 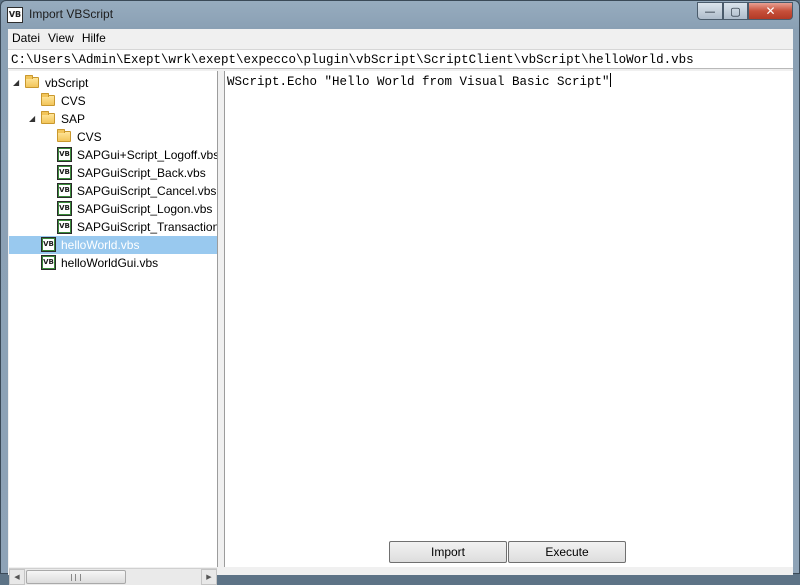 I want to click on title-bar: VB Import VBScript — ▢ ✕, so click(x=400, y=15).